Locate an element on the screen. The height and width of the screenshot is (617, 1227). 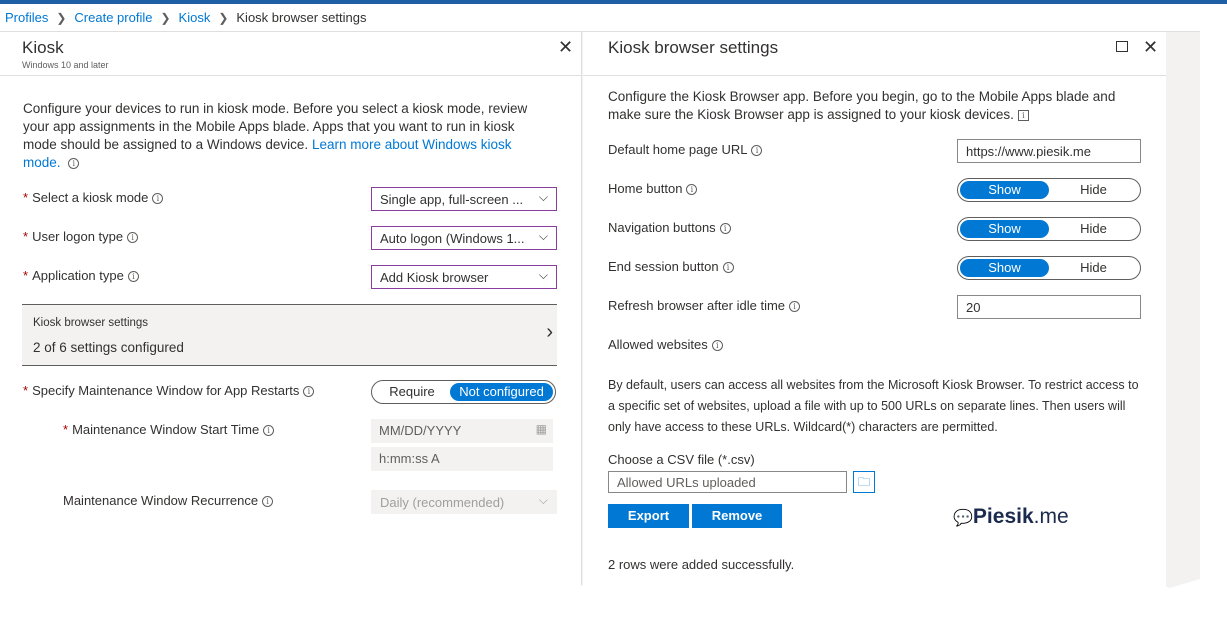
allowed-websites-label: Allowed websites i is located at coordinates (665, 344).